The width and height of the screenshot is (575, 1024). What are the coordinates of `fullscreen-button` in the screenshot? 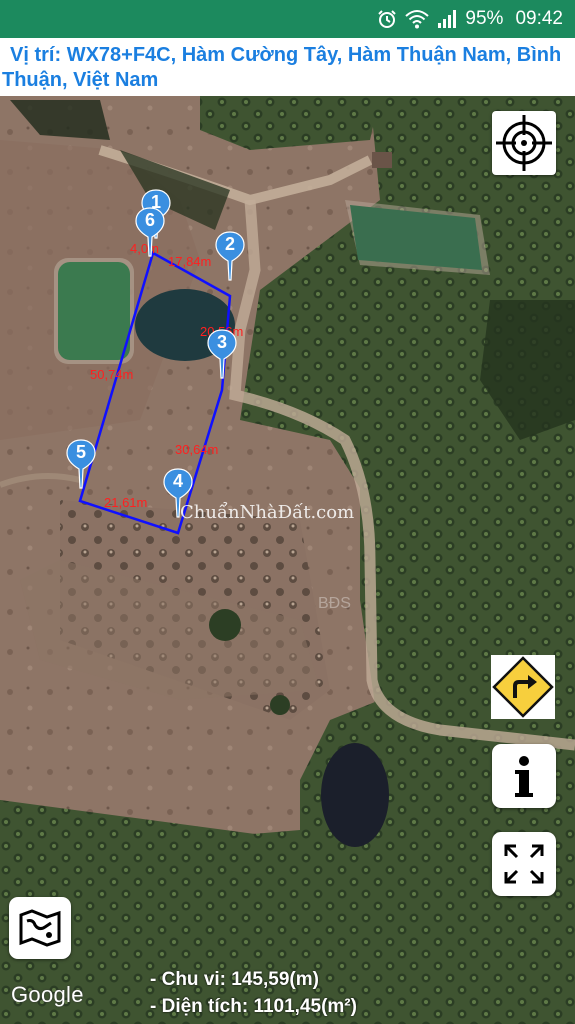 It's located at (524, 864).